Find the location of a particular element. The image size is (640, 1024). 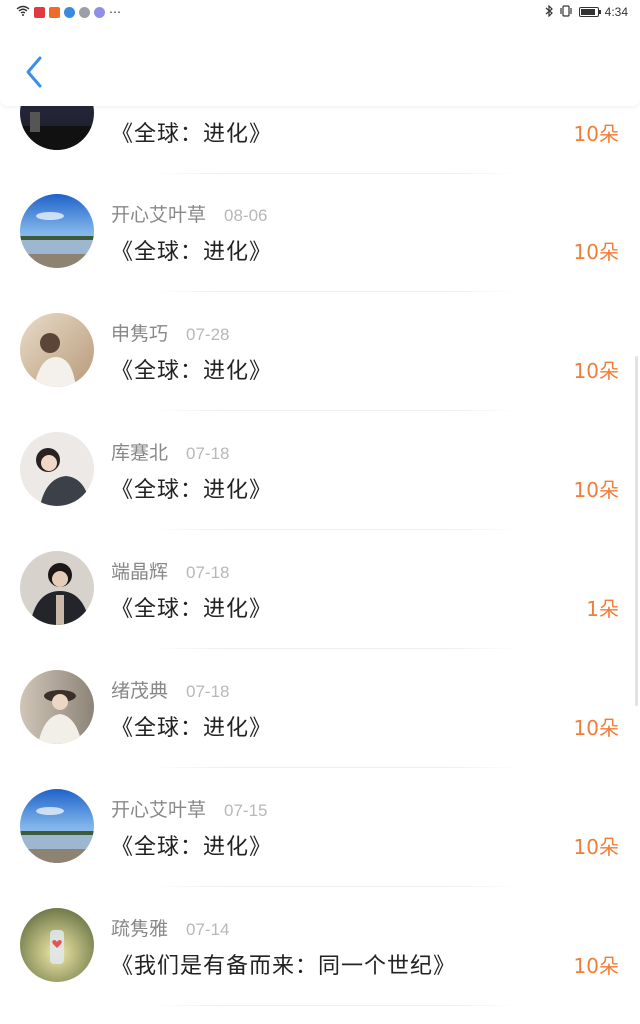

app-blue-icon is located at coordinates (69, 12).